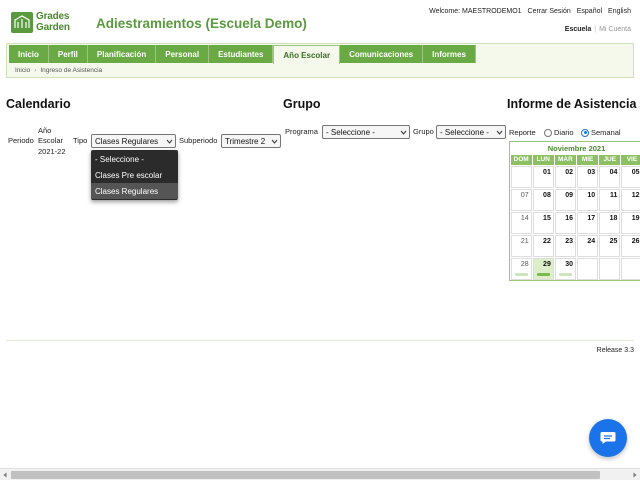  I want to click on calendar-day-number: 25, so click(613, 241).